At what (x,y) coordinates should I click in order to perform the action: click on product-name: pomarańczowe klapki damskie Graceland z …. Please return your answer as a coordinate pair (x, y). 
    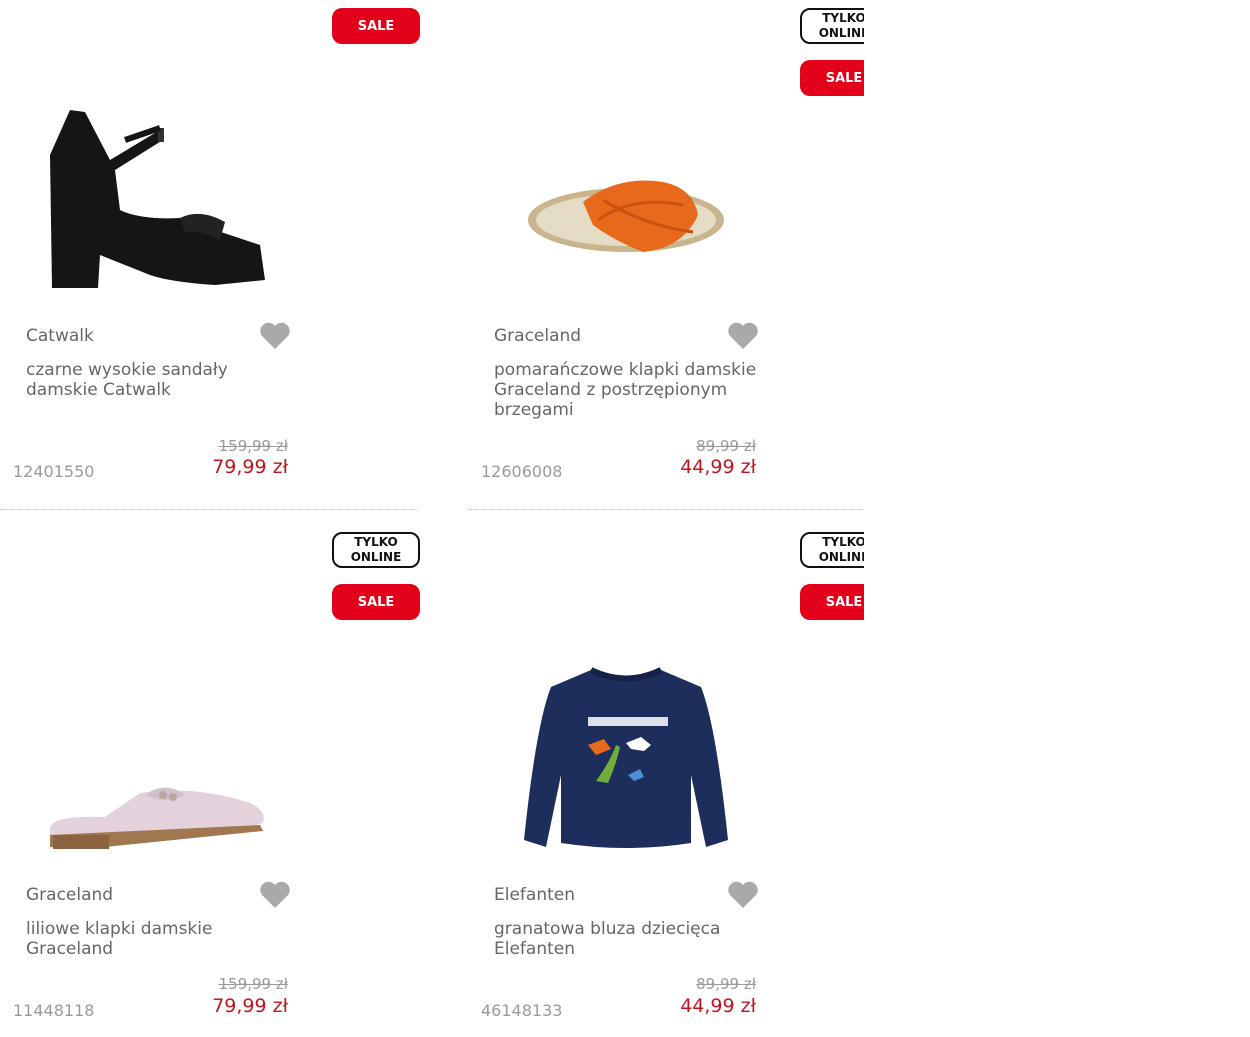
    Looking at the image, I should click on (629, 390).